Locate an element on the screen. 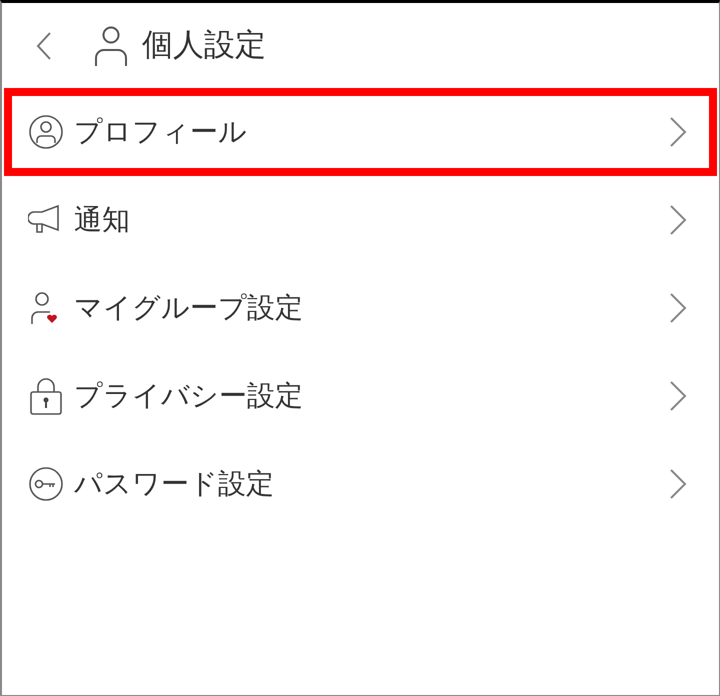  settings-row: 通知 is located at coordinates (360, 220).